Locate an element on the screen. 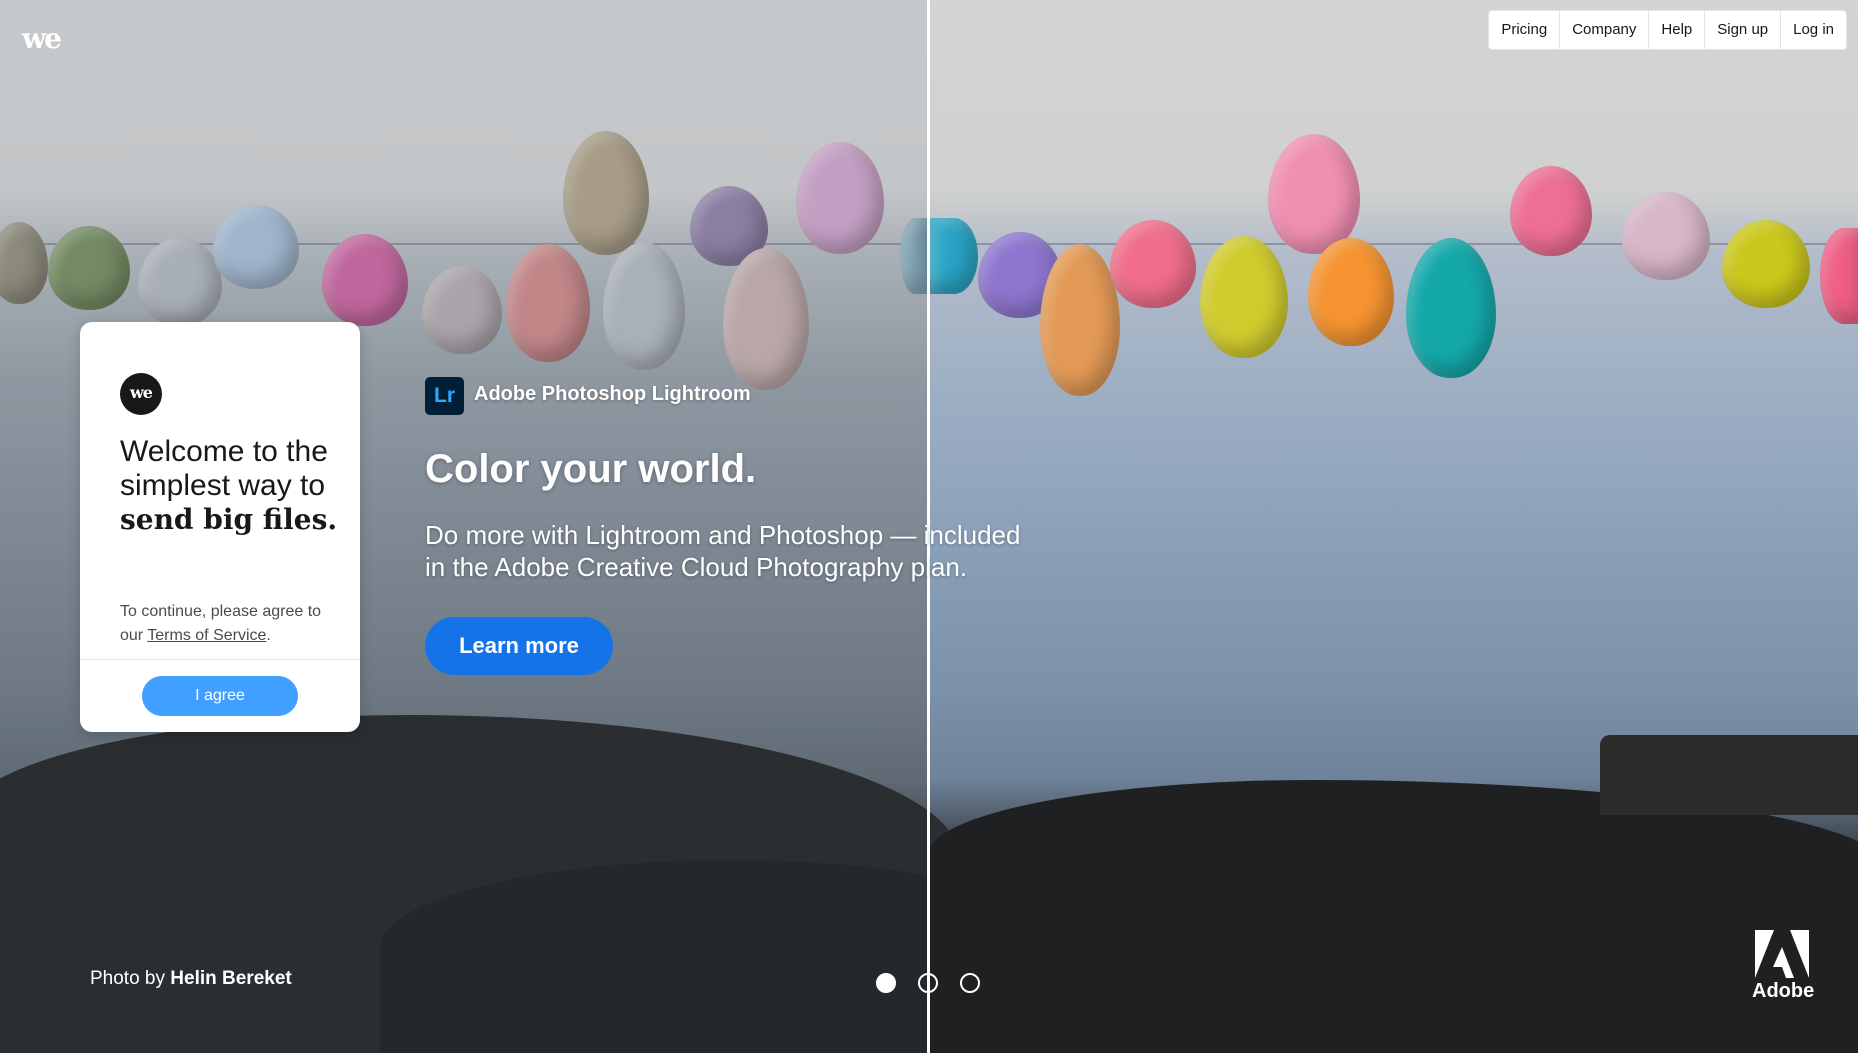 The height and width of the screenshot is (1053, 1858). nav-company: Company is located at coordinates (1603, 30).